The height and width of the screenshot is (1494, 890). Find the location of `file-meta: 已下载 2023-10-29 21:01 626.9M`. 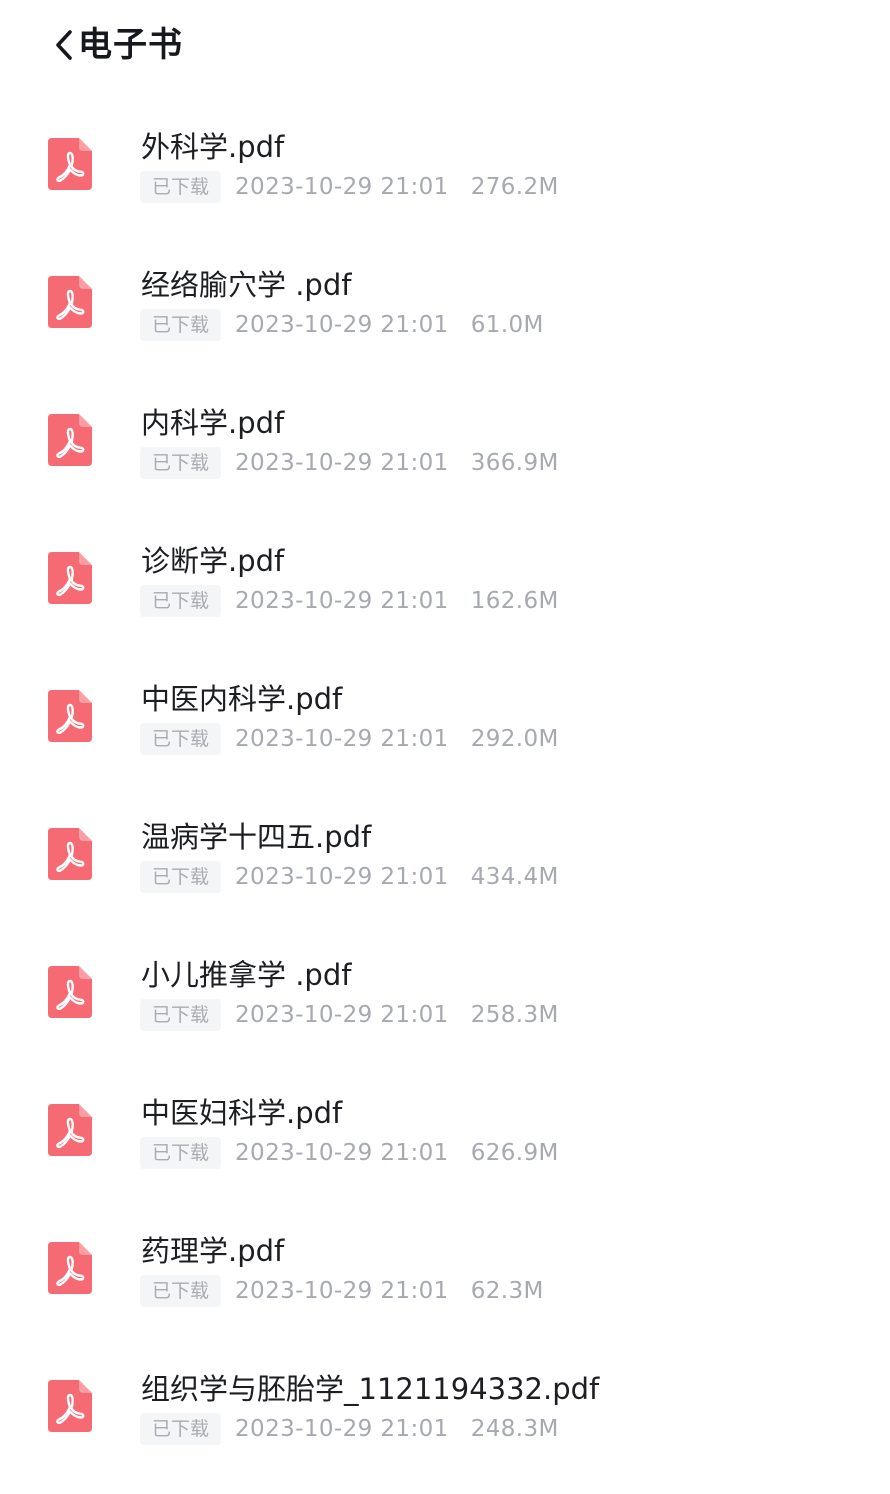

file-meta: 已下载 2023-10-29 21:01 626.9M is located at coordinates (349, 1153).